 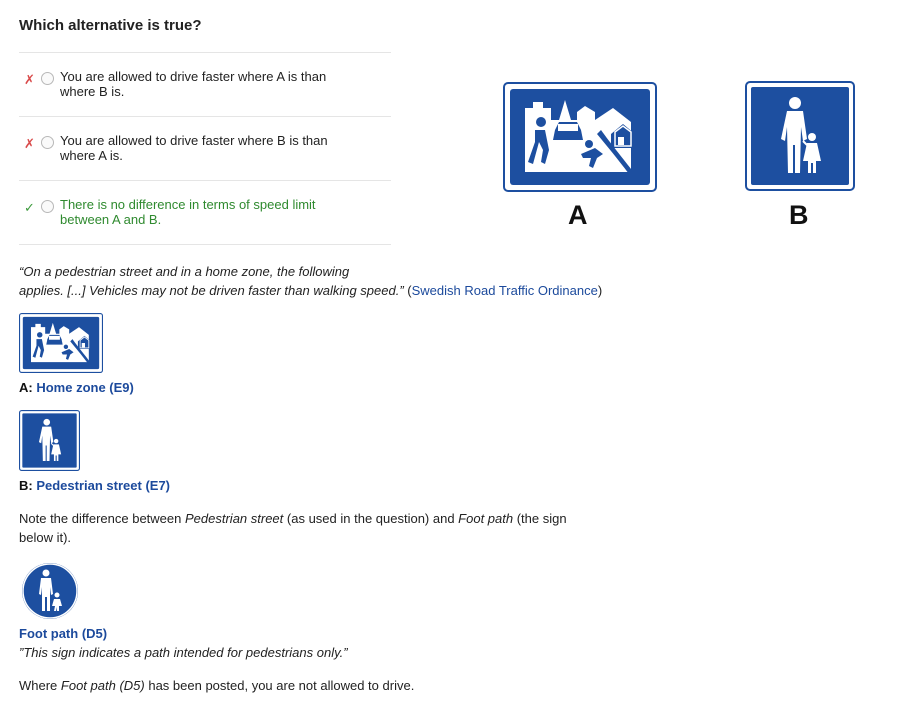 I want to click on ordinance-link: Swedish Road Traffic Ordinance, so click(x=505, y=290).